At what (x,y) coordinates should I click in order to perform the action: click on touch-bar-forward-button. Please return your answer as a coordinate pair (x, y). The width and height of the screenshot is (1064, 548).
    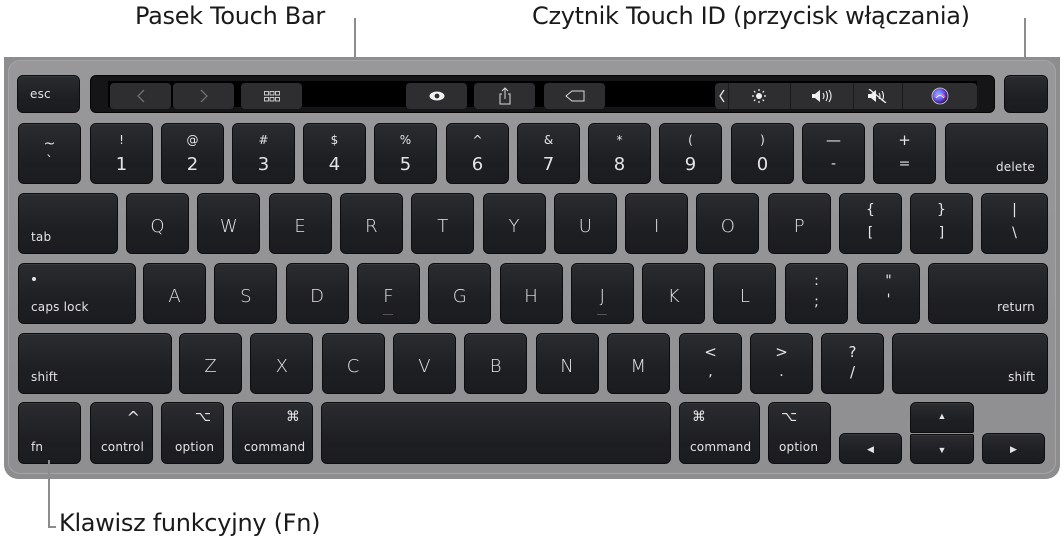
    Looking at the image, I should click on (203, 96).